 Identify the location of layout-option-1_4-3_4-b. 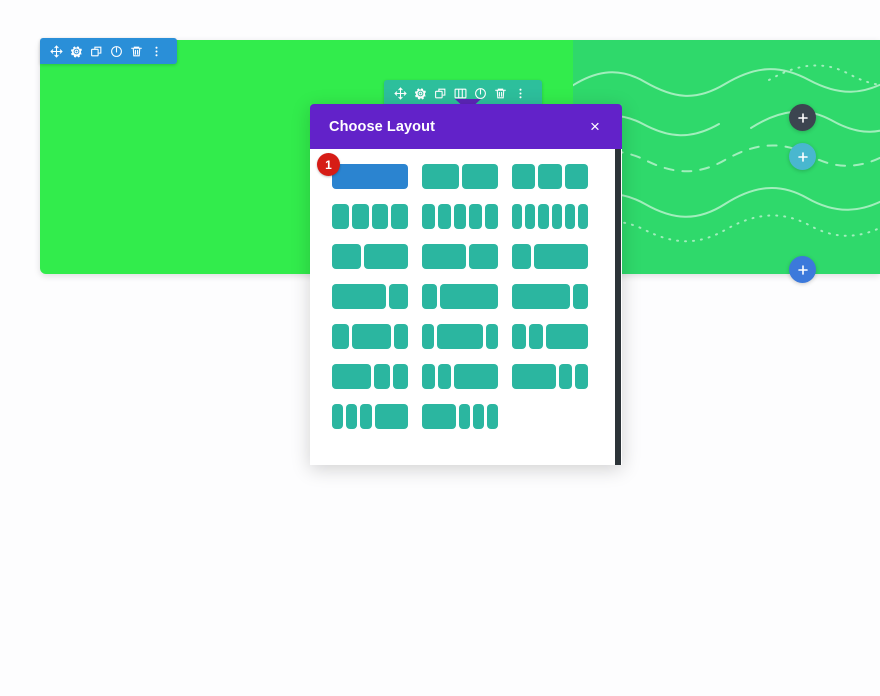
(460, 296).